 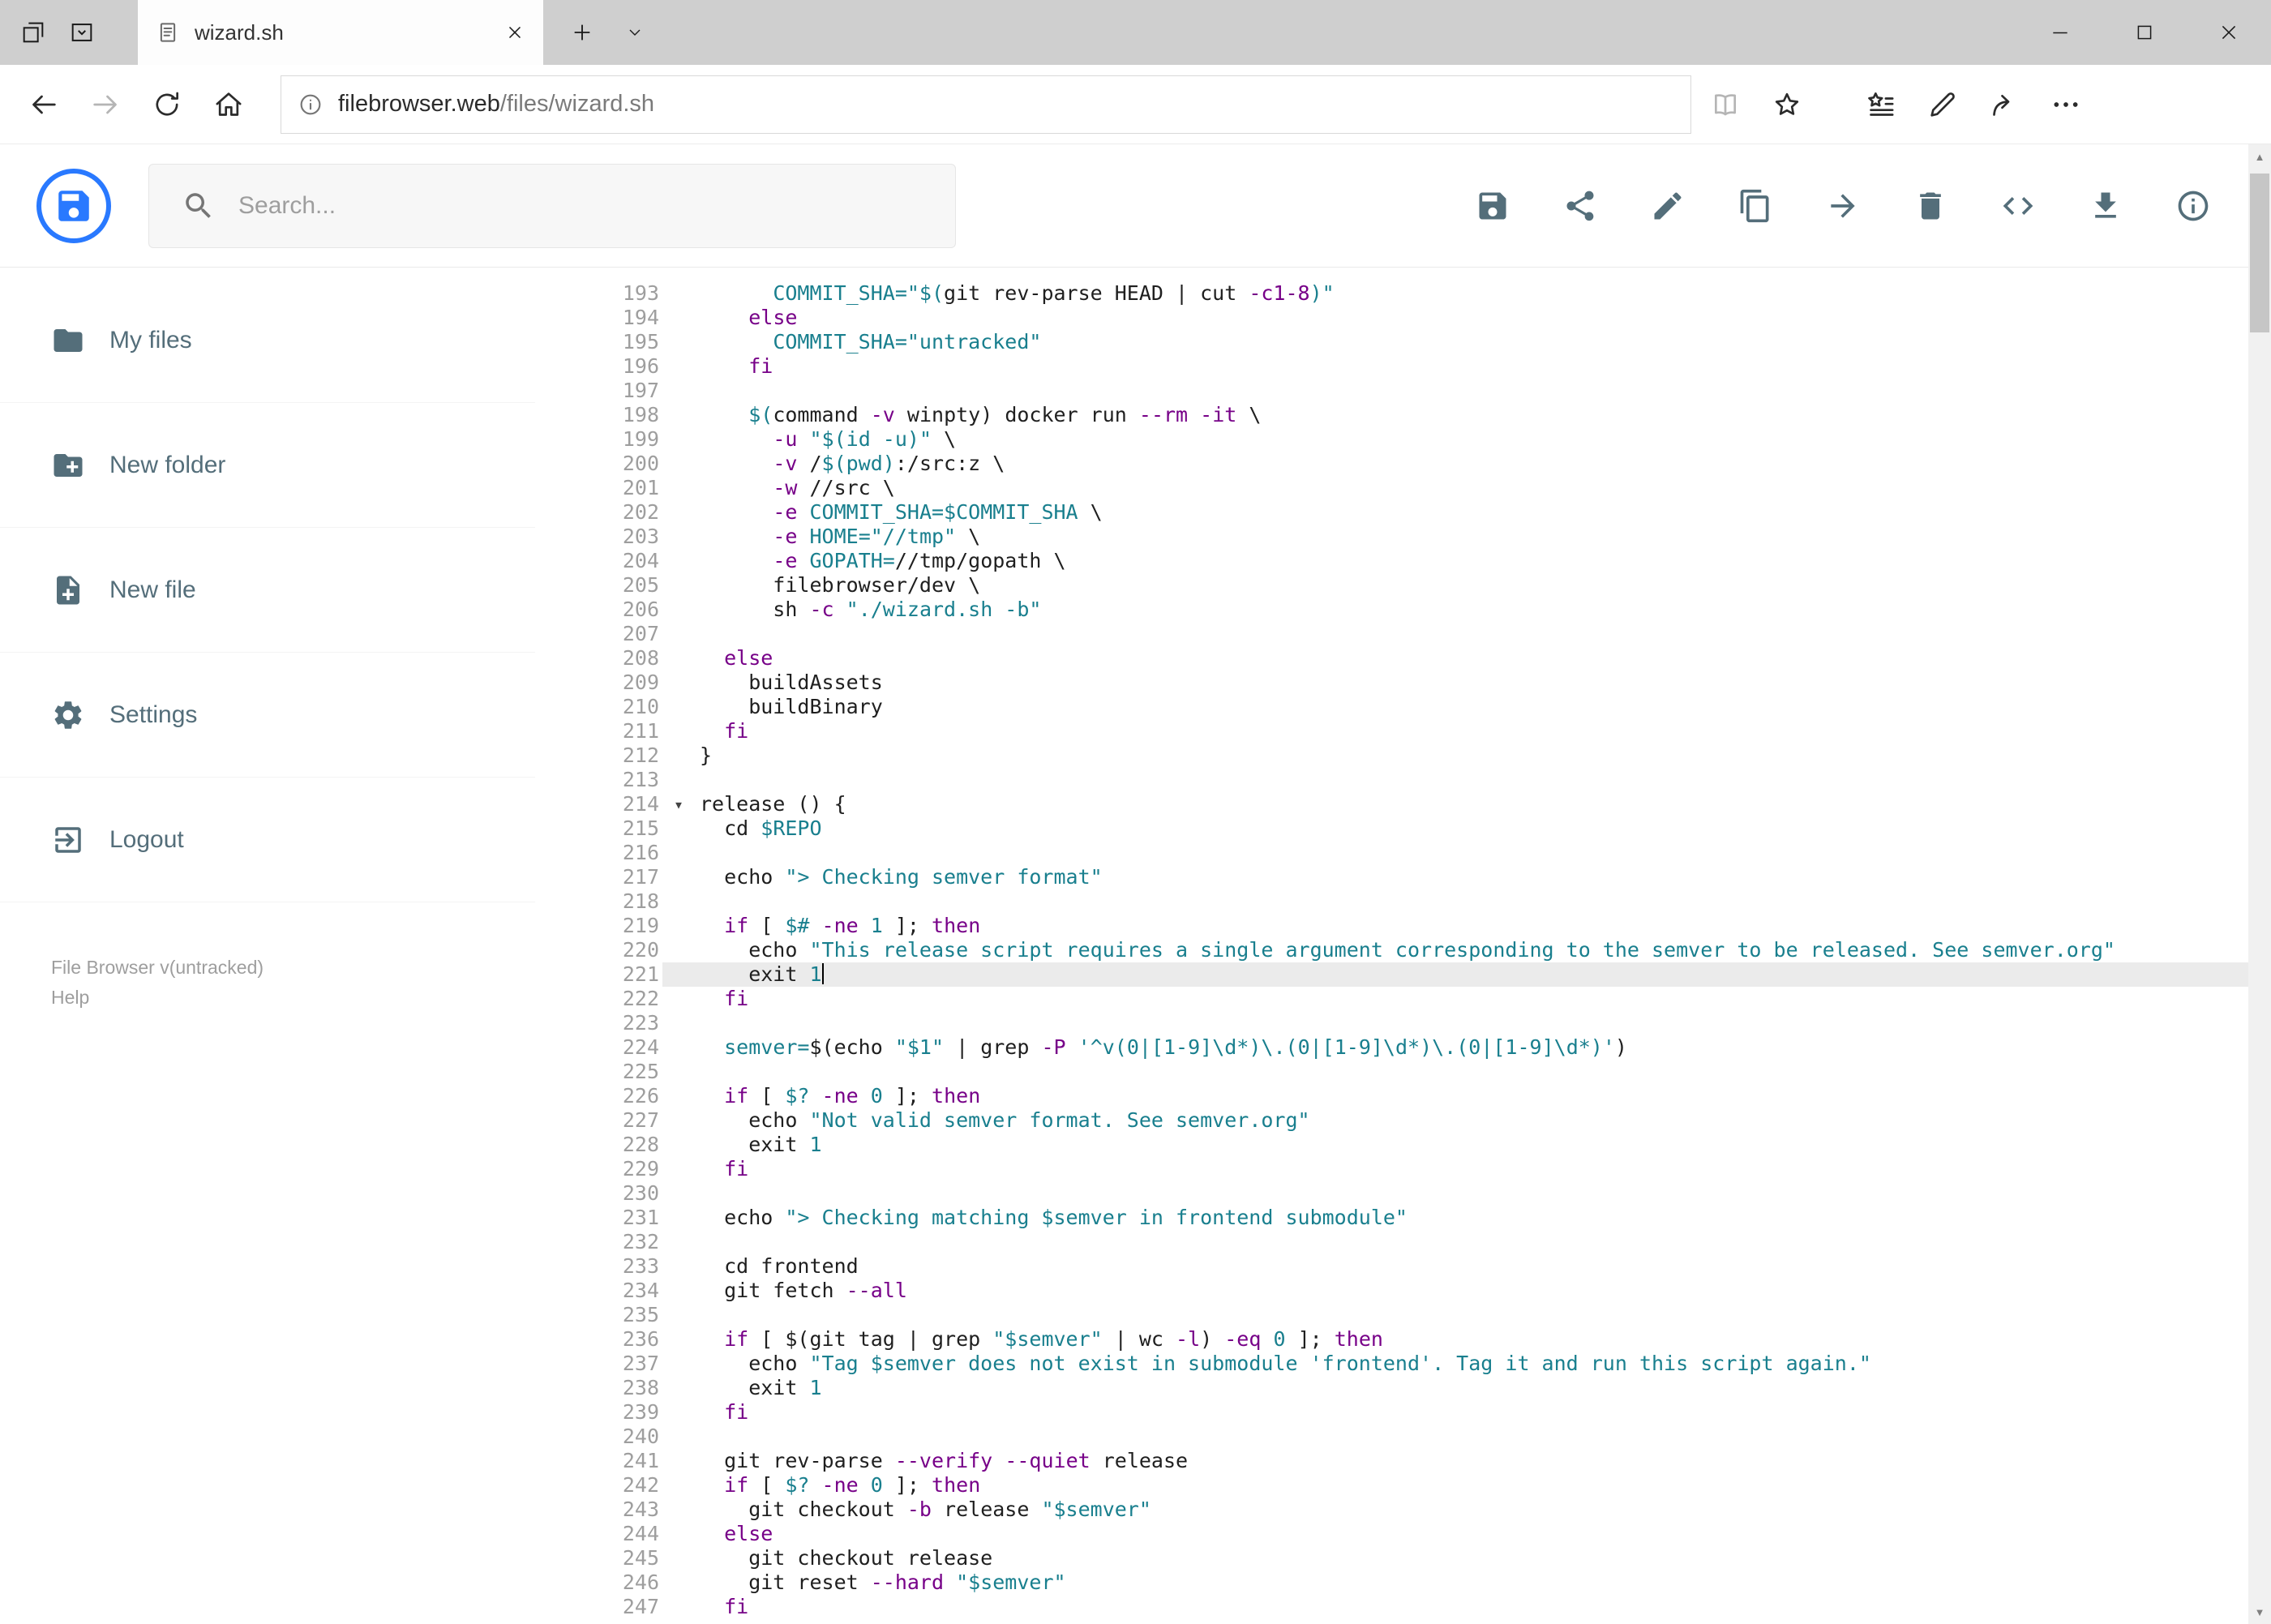 I want to click on code-line: 232, so click(x=1392, y=1242).